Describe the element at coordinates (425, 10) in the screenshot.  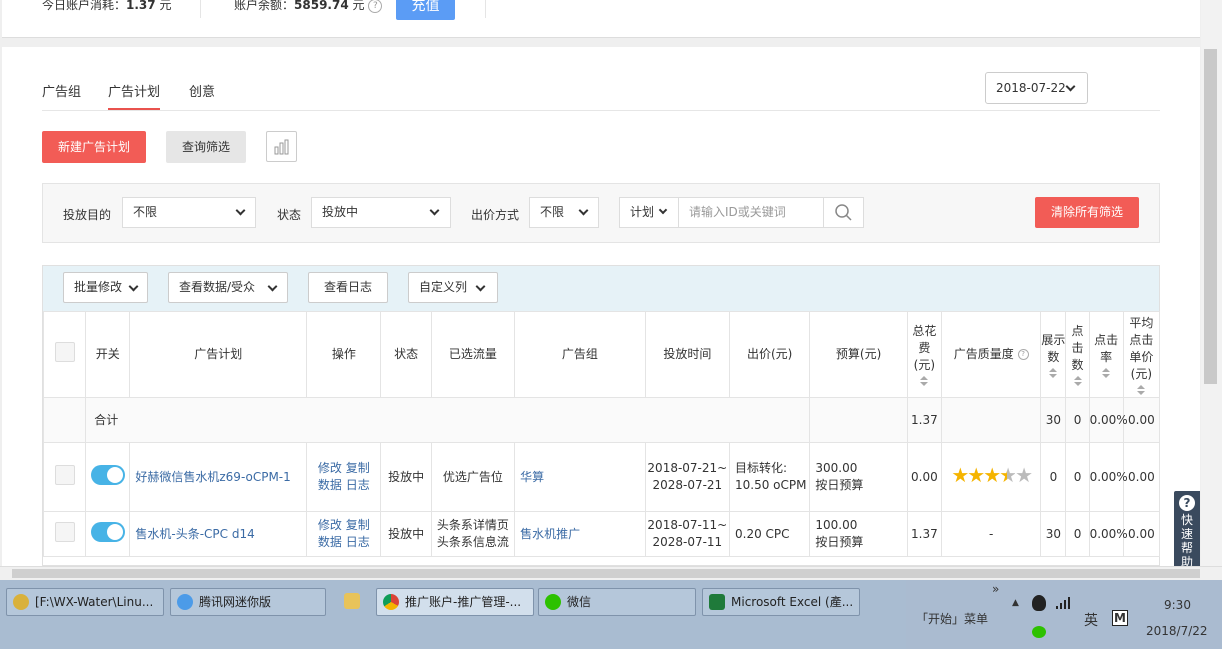
I see `recharge-button: 充值` at that location.